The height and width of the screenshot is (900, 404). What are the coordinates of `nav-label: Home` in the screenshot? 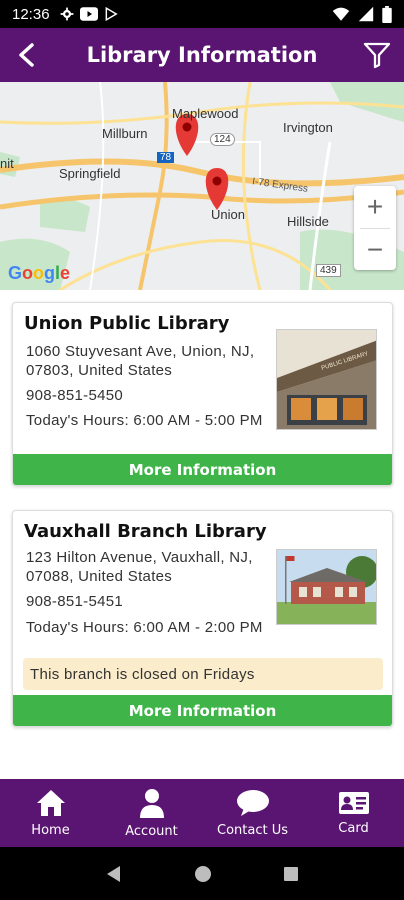 It's located at (50, 830).